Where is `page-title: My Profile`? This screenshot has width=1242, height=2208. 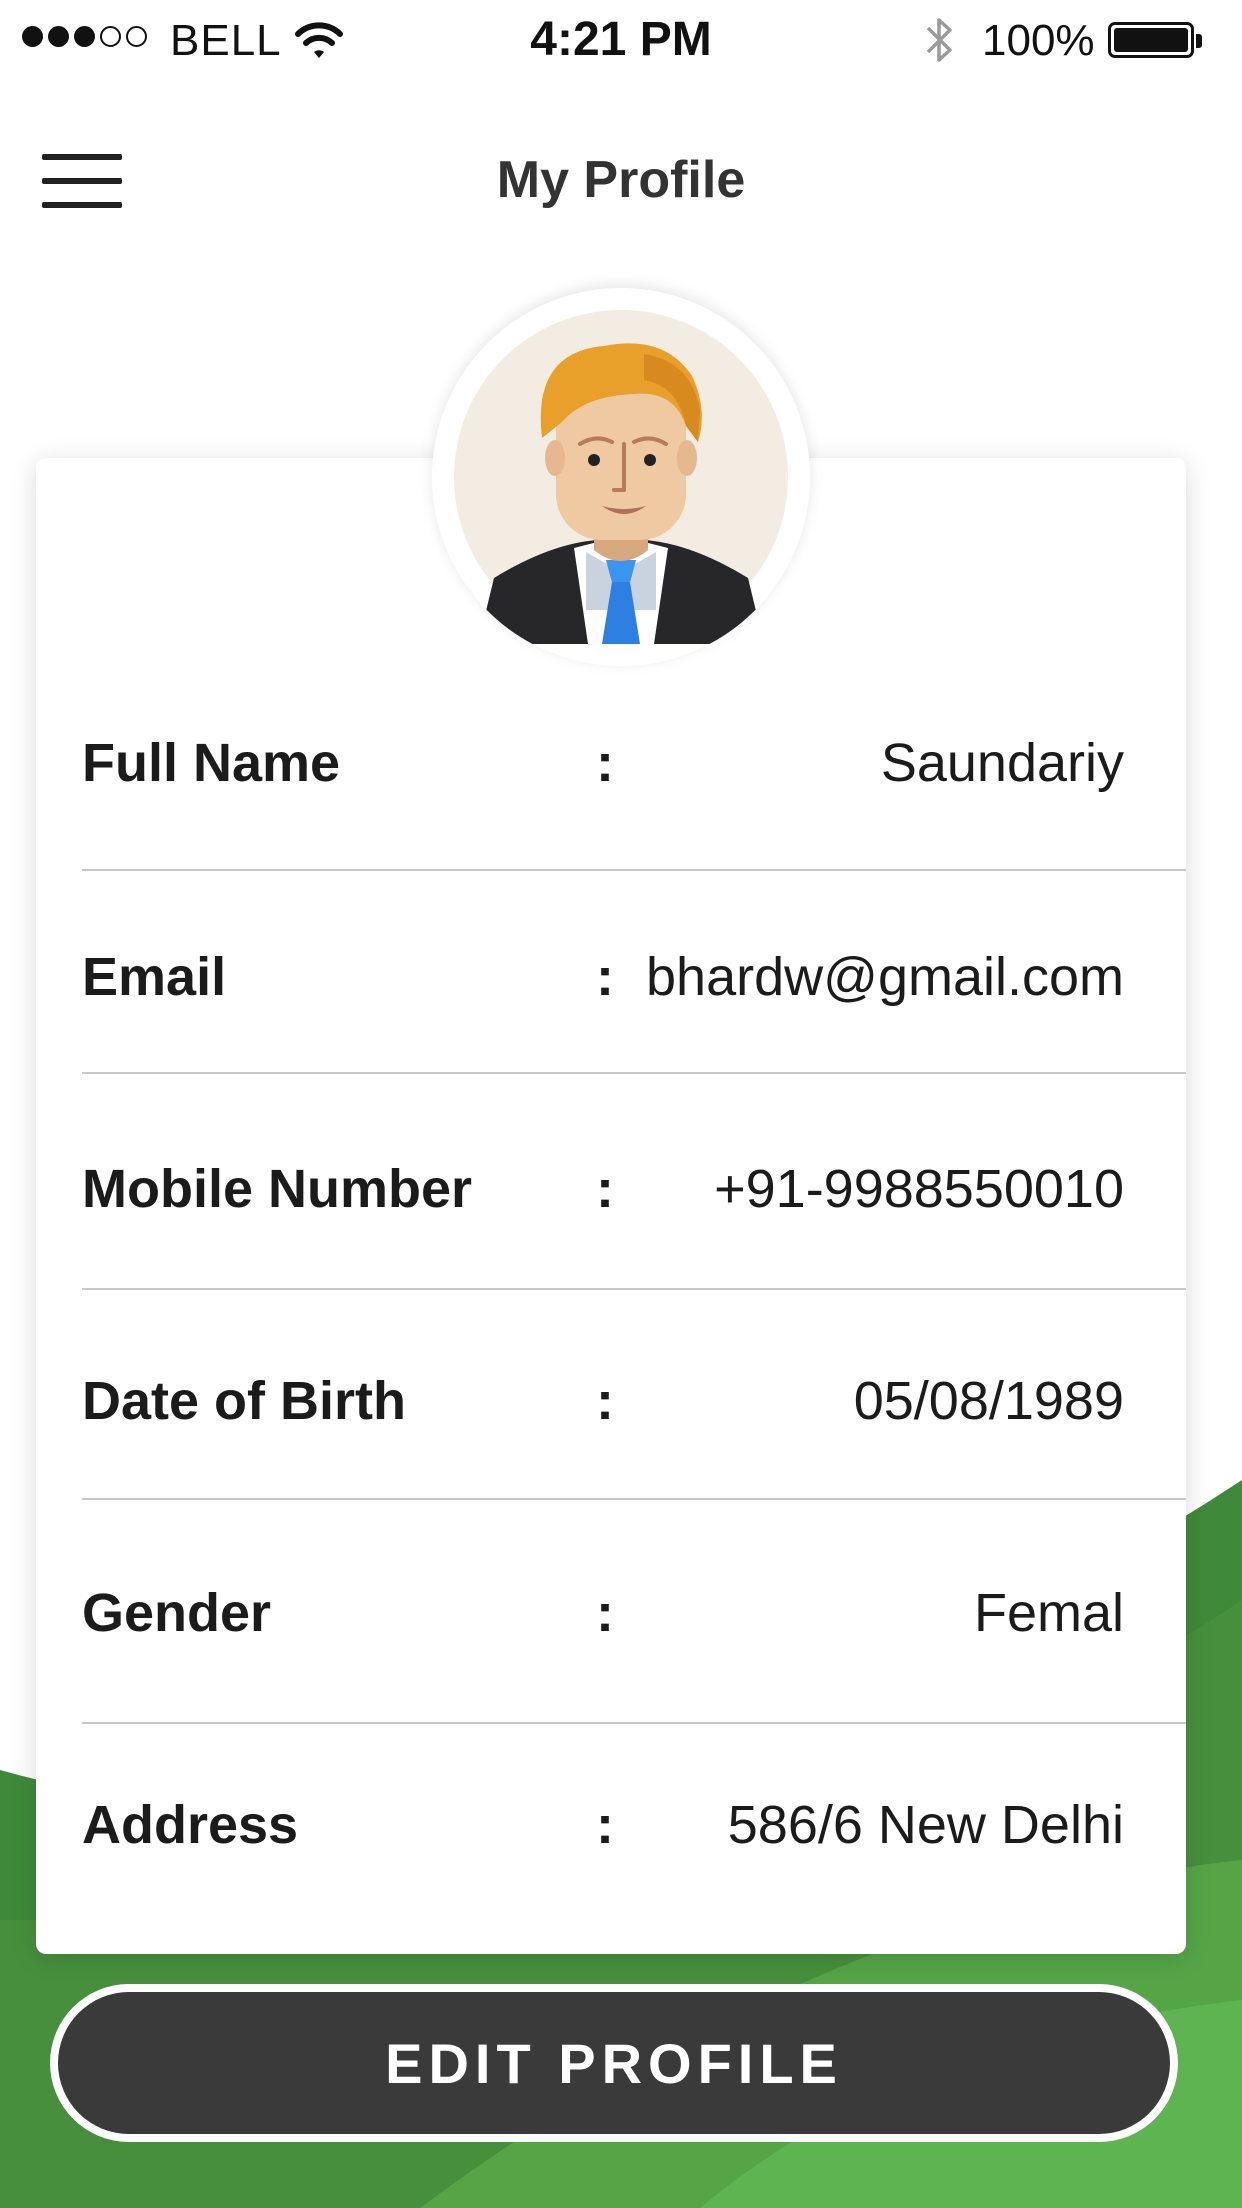
page-title: My Profile is located at coordinates (621, 180).